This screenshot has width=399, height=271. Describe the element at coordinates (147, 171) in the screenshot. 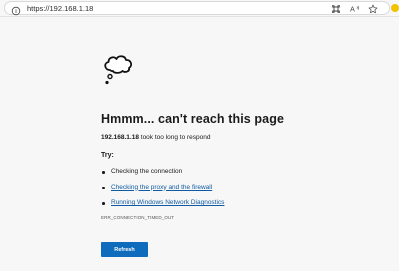

I see `suggestion-check-connection: Checking the connection` at that location.